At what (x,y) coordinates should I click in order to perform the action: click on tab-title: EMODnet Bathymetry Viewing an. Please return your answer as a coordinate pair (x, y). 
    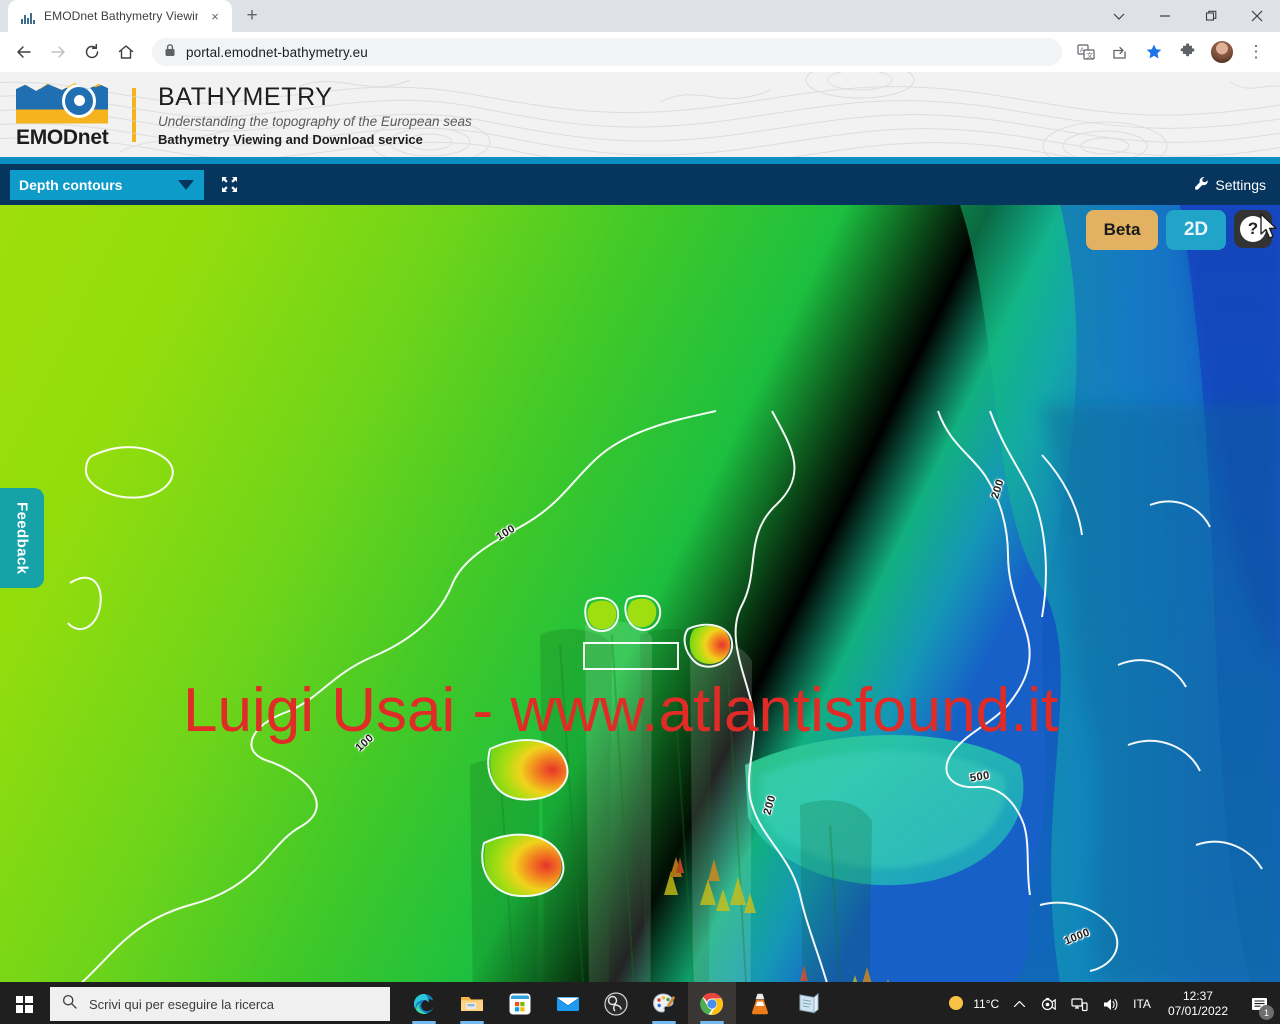
    Looking at the image, I should click on (121, 16).